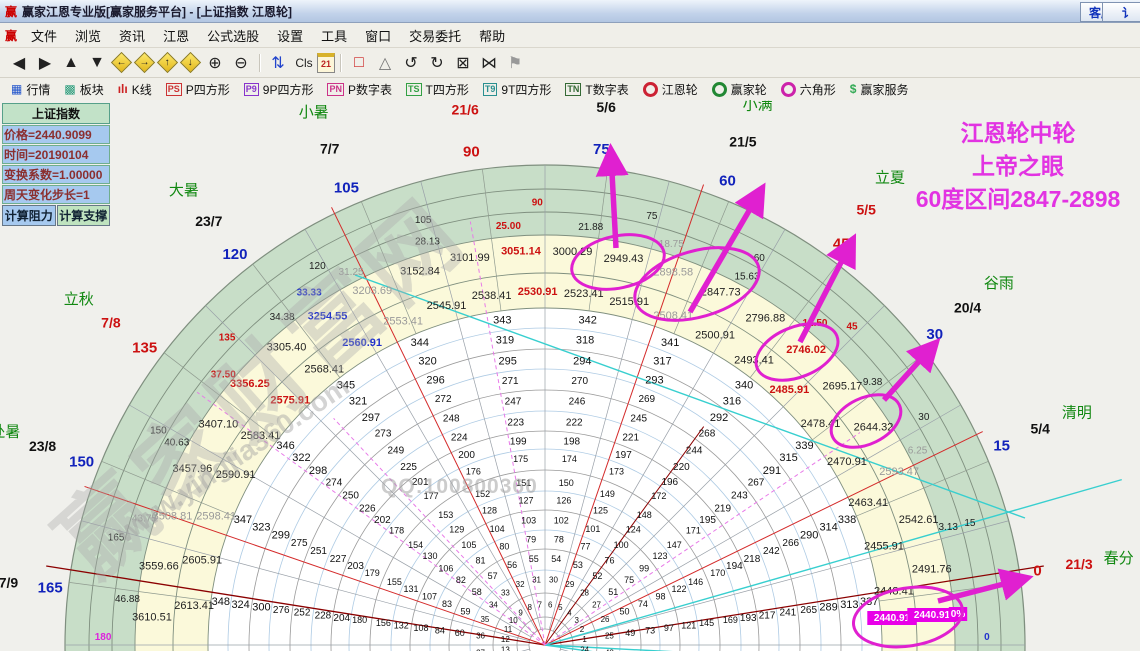 The width and height of the screenshot is (1140, 651). Describe the element at coordinates (301, 458) in the screenshot. I see `svg-text: 322` at that location.